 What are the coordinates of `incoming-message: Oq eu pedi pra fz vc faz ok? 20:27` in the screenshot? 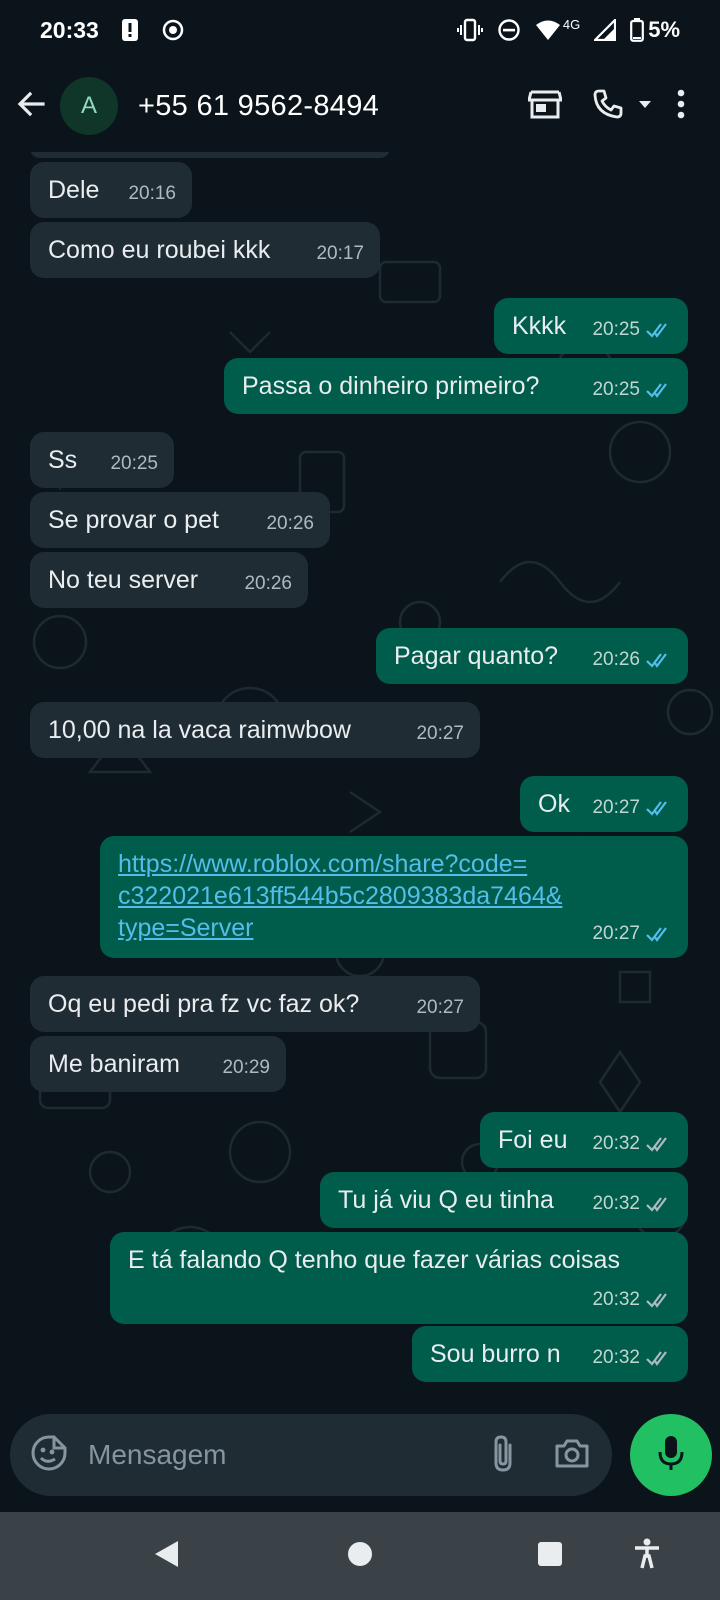 It's located at (255, 1004).